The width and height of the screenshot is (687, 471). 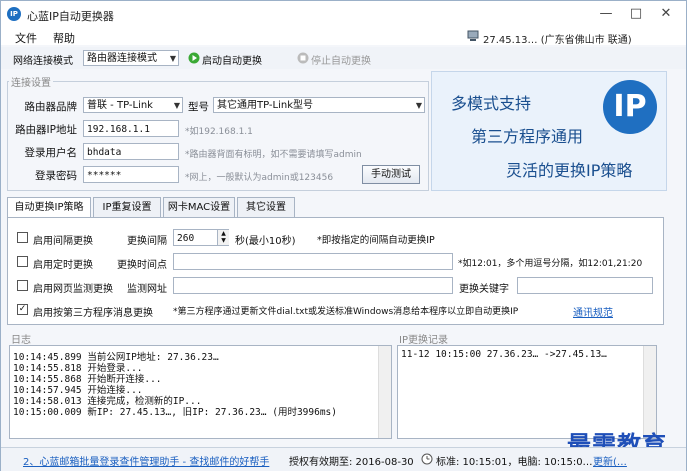 I want to click on interval-spinner: ▲ ▼, so click(x=223, y=237).